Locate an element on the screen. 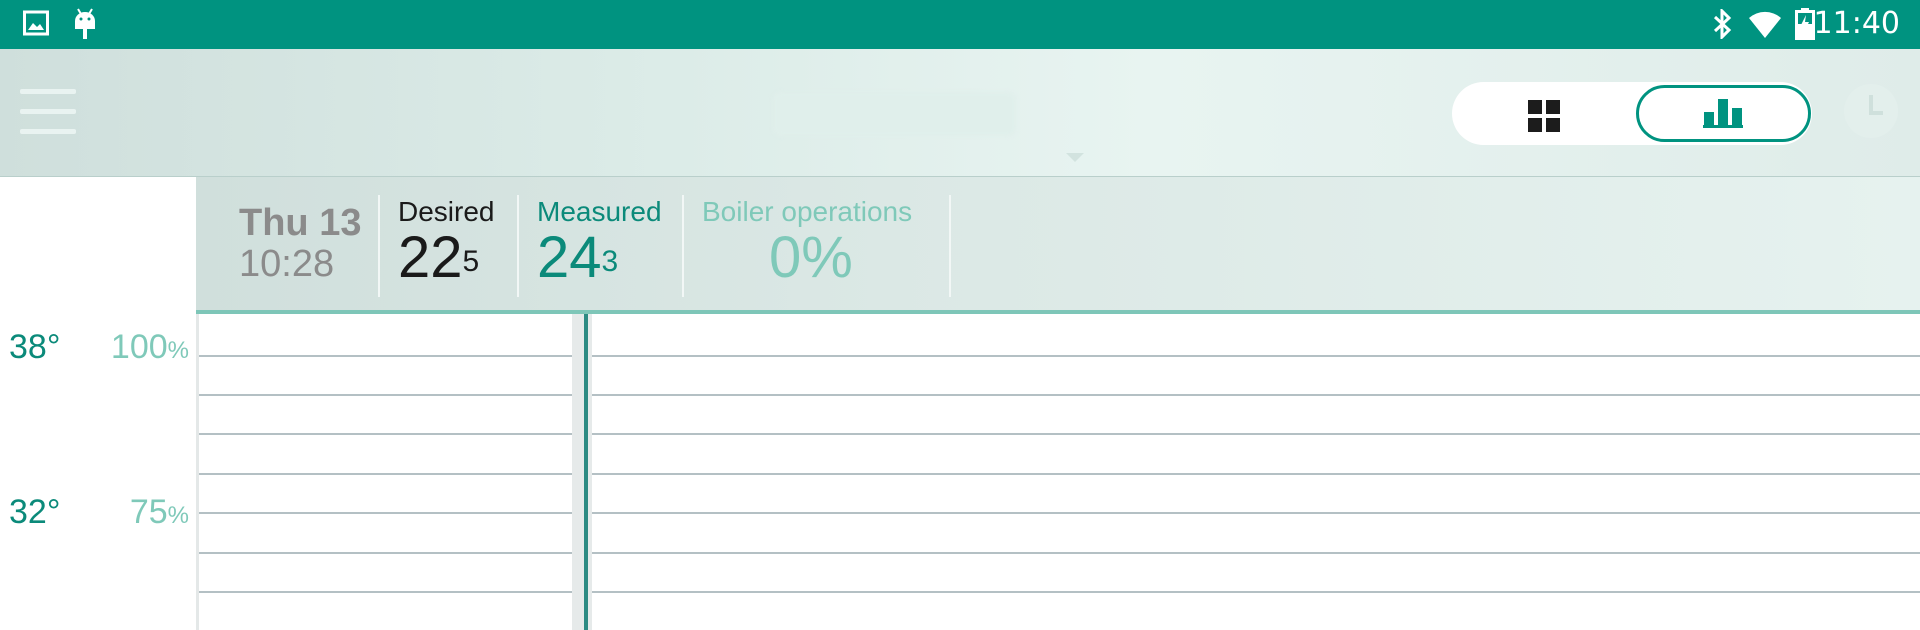  date-time-cell: Thu 13 10:28 is located at coordinates (300, 243).